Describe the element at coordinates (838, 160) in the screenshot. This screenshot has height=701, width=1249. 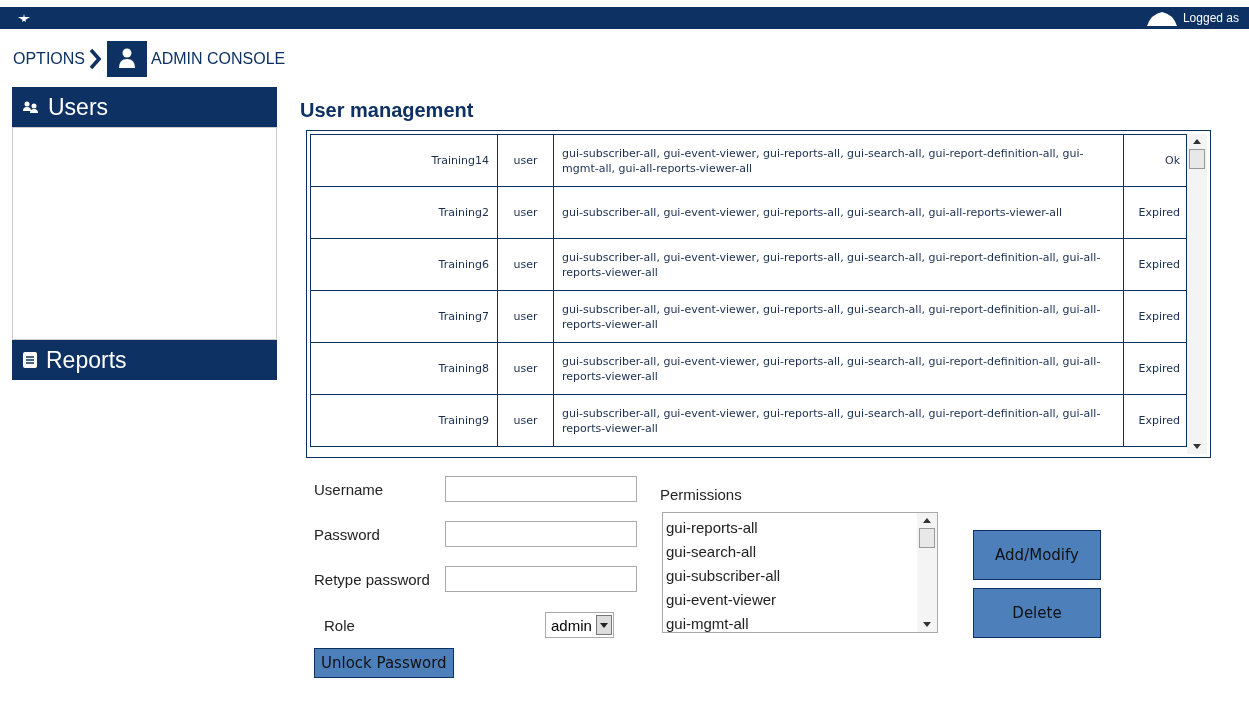
I see `table-cell: gui-subscriber-all, gui-event-viewer, gui-reports-all, gui-search-all, gui-report-definition-all, gui-mgmt-all, gui-all-reports-viewer-all` at that location.